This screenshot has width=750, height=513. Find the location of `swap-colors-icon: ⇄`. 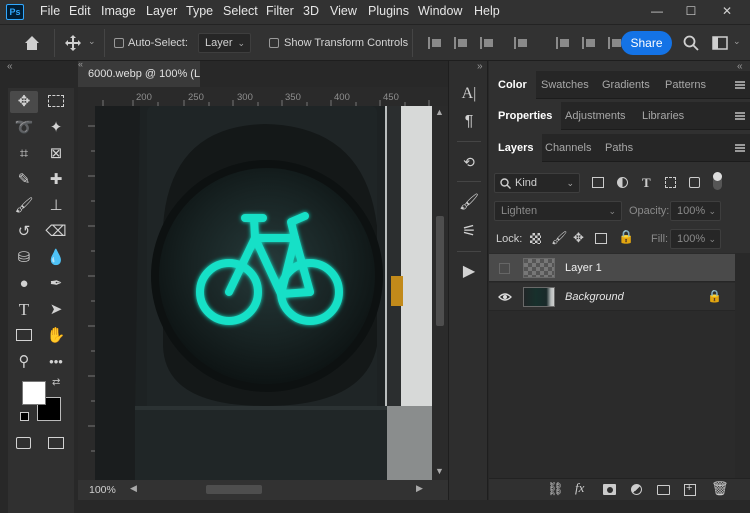

swap-colors-icon: ⇄ is located at coordinates (56, 382).